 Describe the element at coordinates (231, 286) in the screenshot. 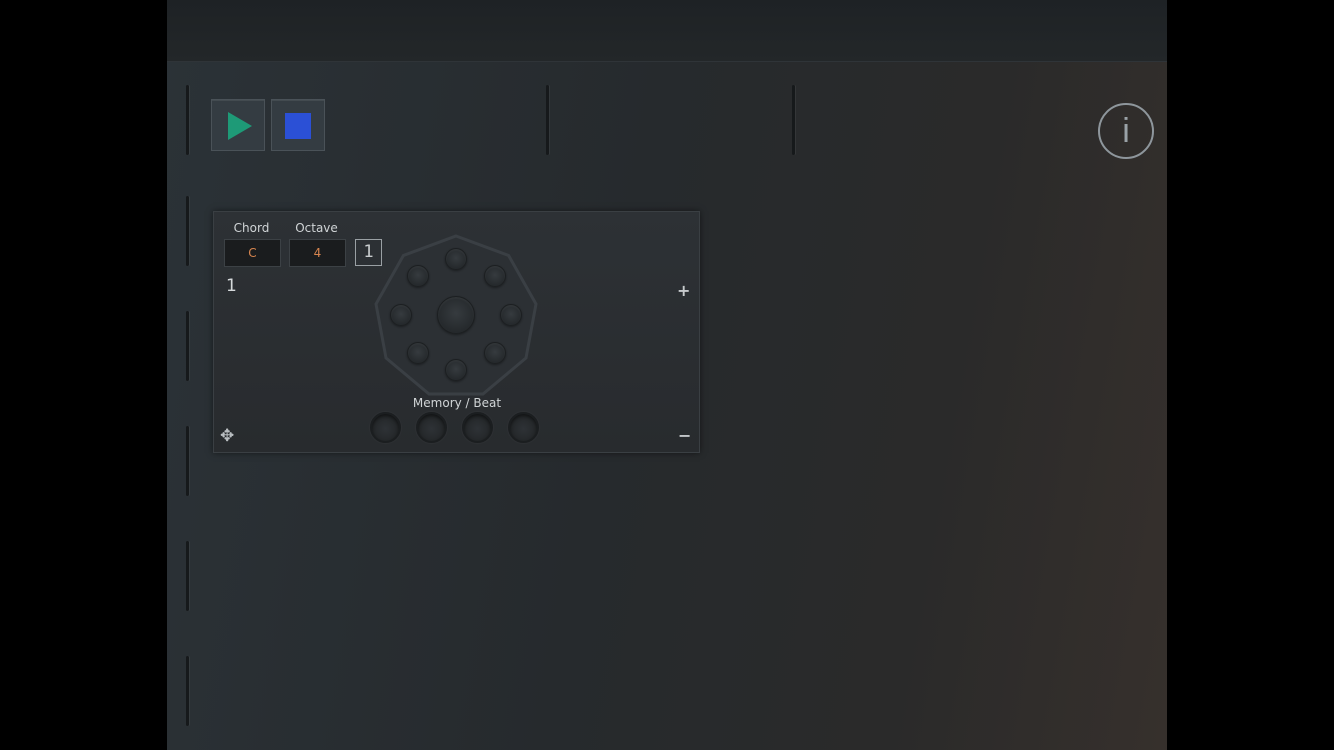

I see `step-number: 1` at that location.